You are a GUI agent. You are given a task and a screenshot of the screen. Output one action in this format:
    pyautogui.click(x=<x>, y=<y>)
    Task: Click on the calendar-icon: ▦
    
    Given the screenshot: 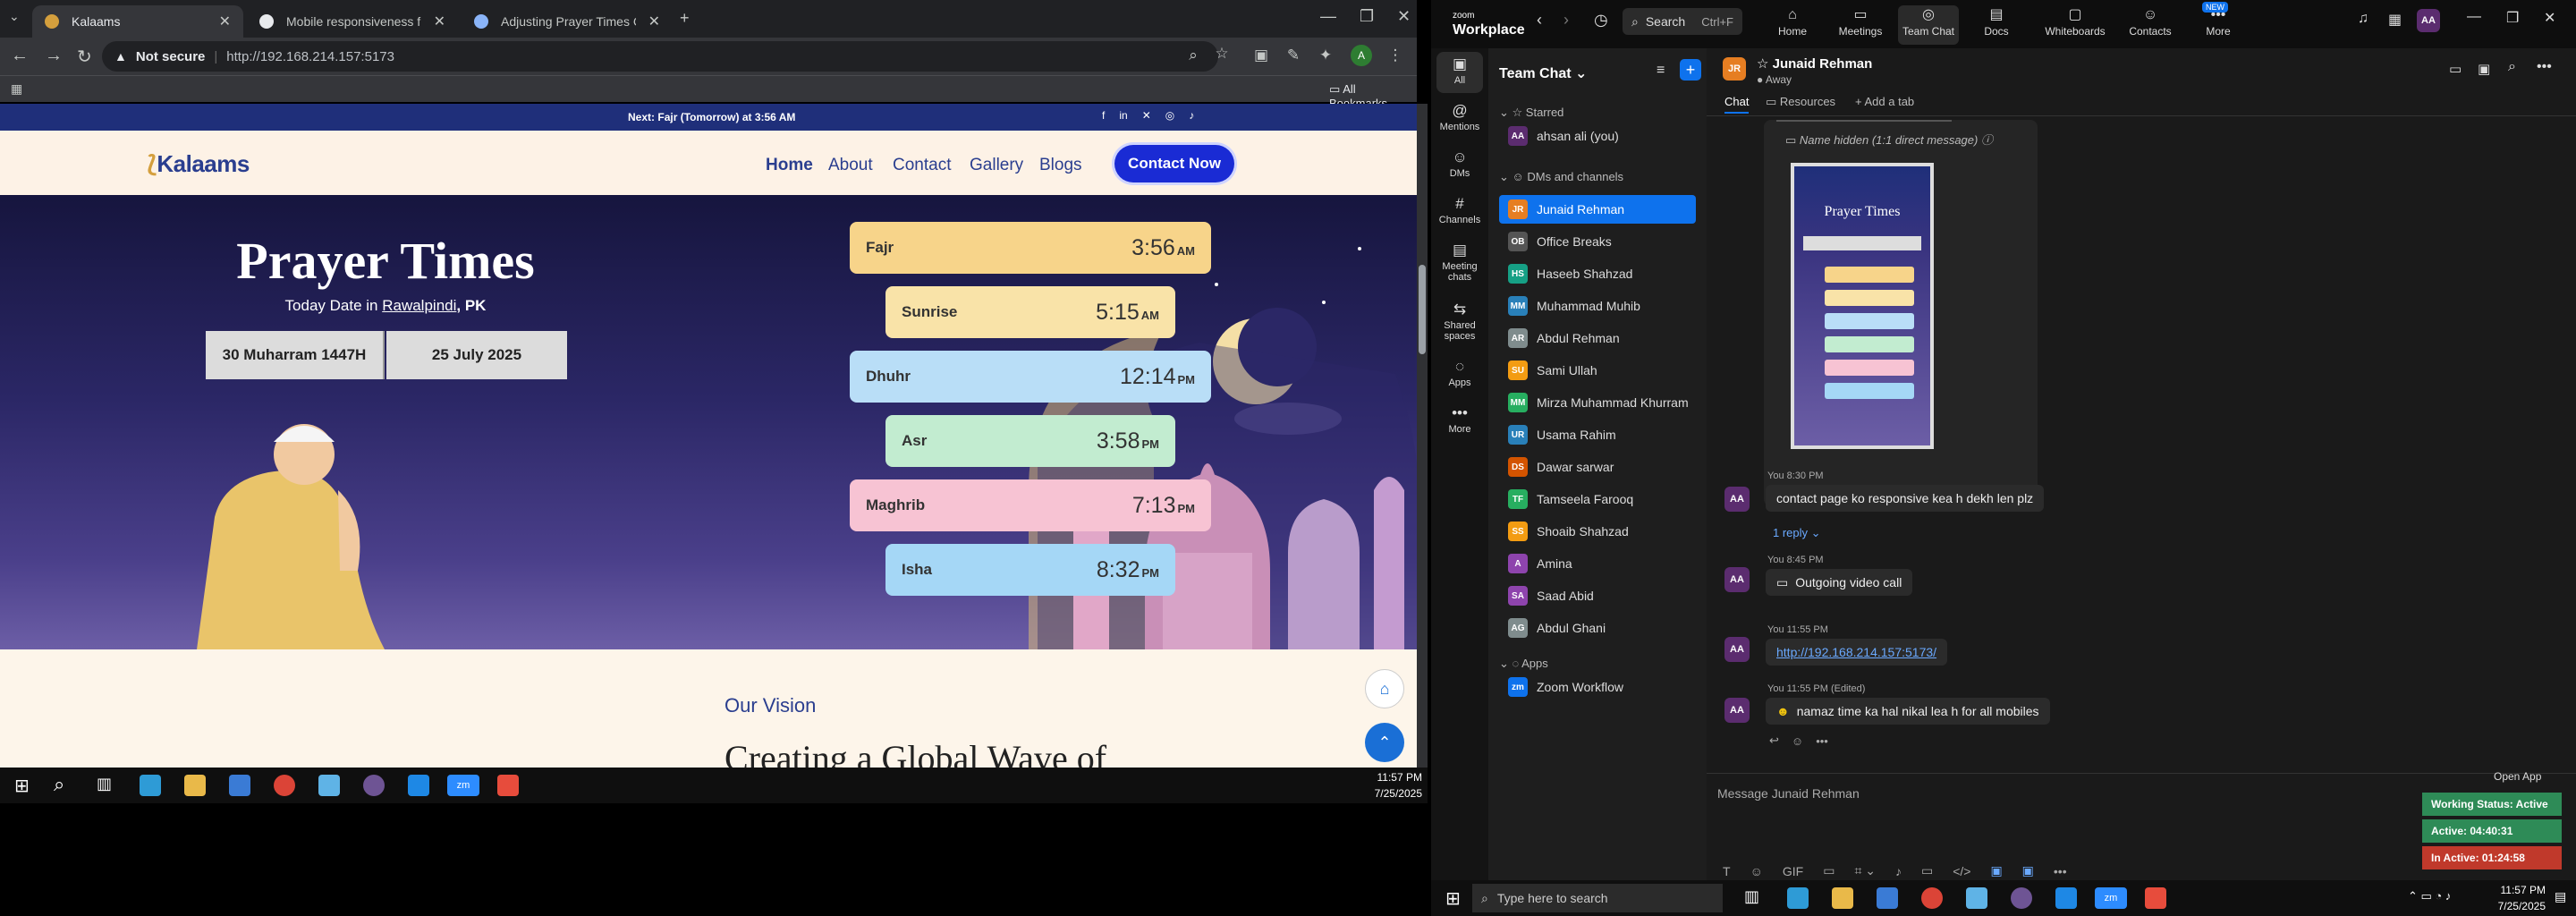 What is the action you would take?
    pyautogui.click(x=2395, y=20)
    